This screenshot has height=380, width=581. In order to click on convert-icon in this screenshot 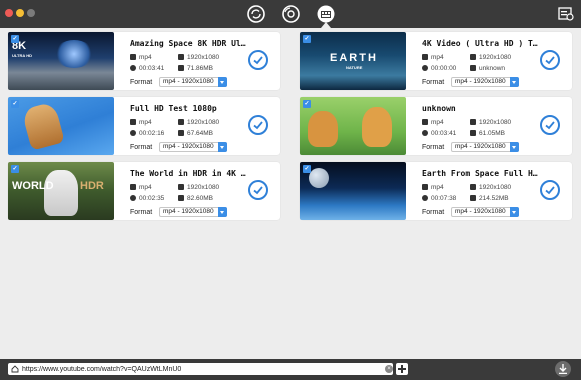, I will do `click(256, 14)`.